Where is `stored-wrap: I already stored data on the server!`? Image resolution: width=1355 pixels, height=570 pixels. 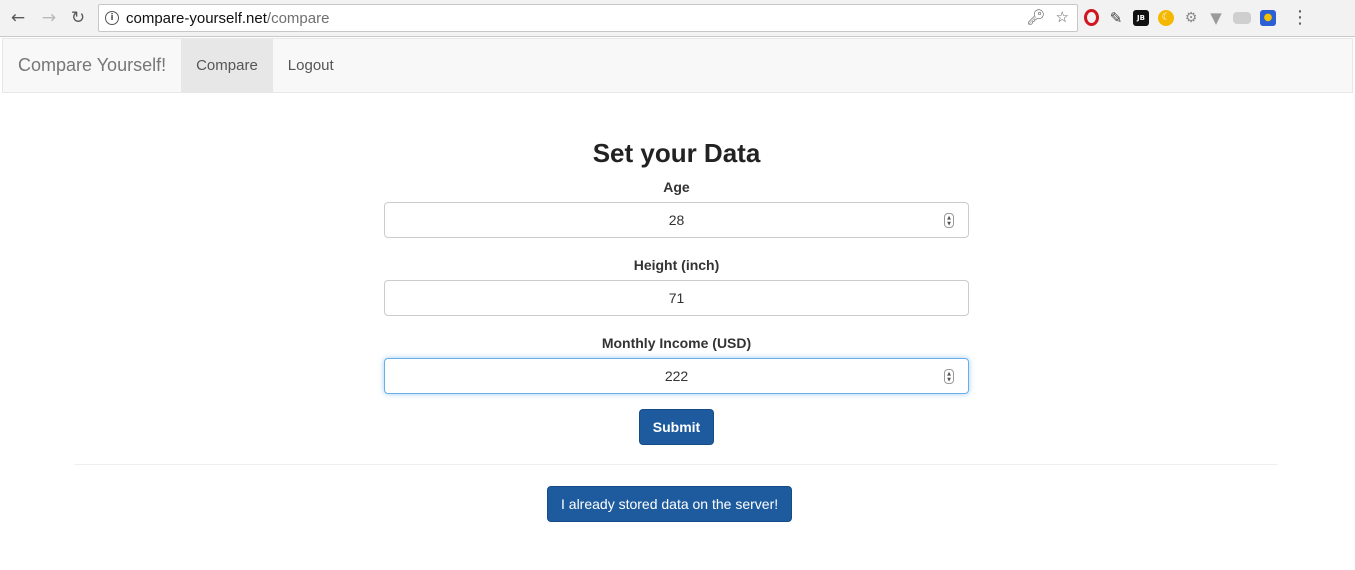 stored-wrap: I already stored data on the server! is located at coordinates (670, 504).